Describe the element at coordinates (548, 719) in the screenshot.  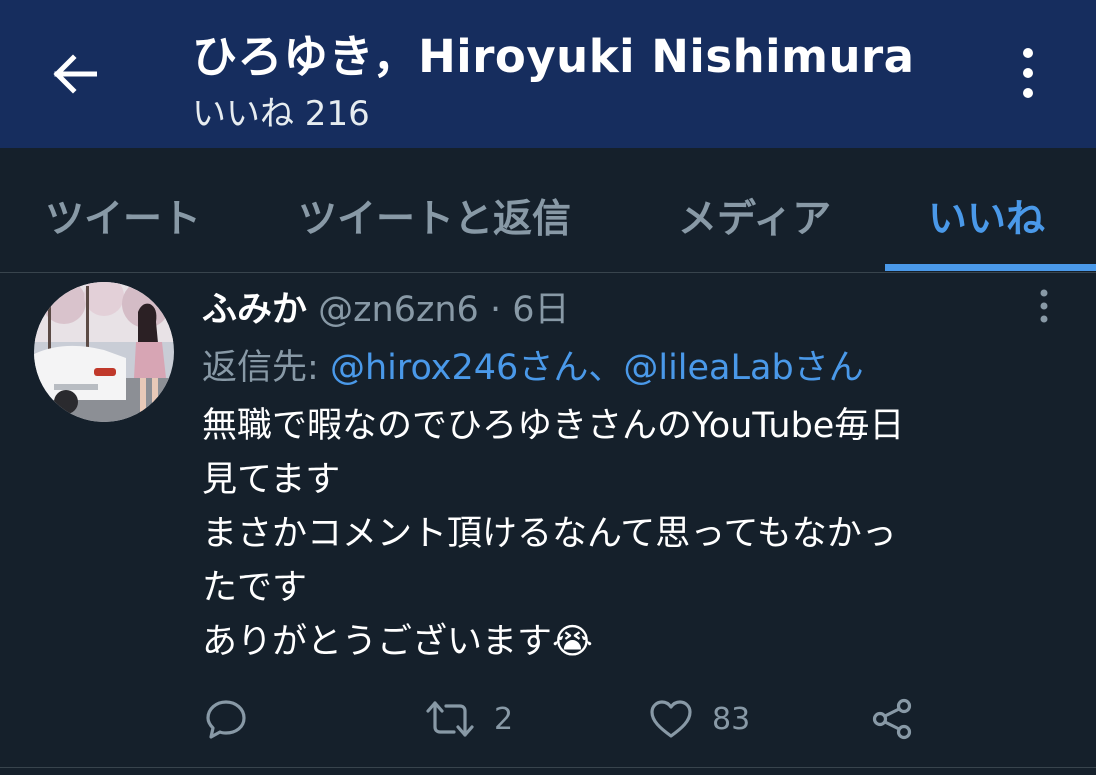
I see `tweet-actions: 2 83` at that location.